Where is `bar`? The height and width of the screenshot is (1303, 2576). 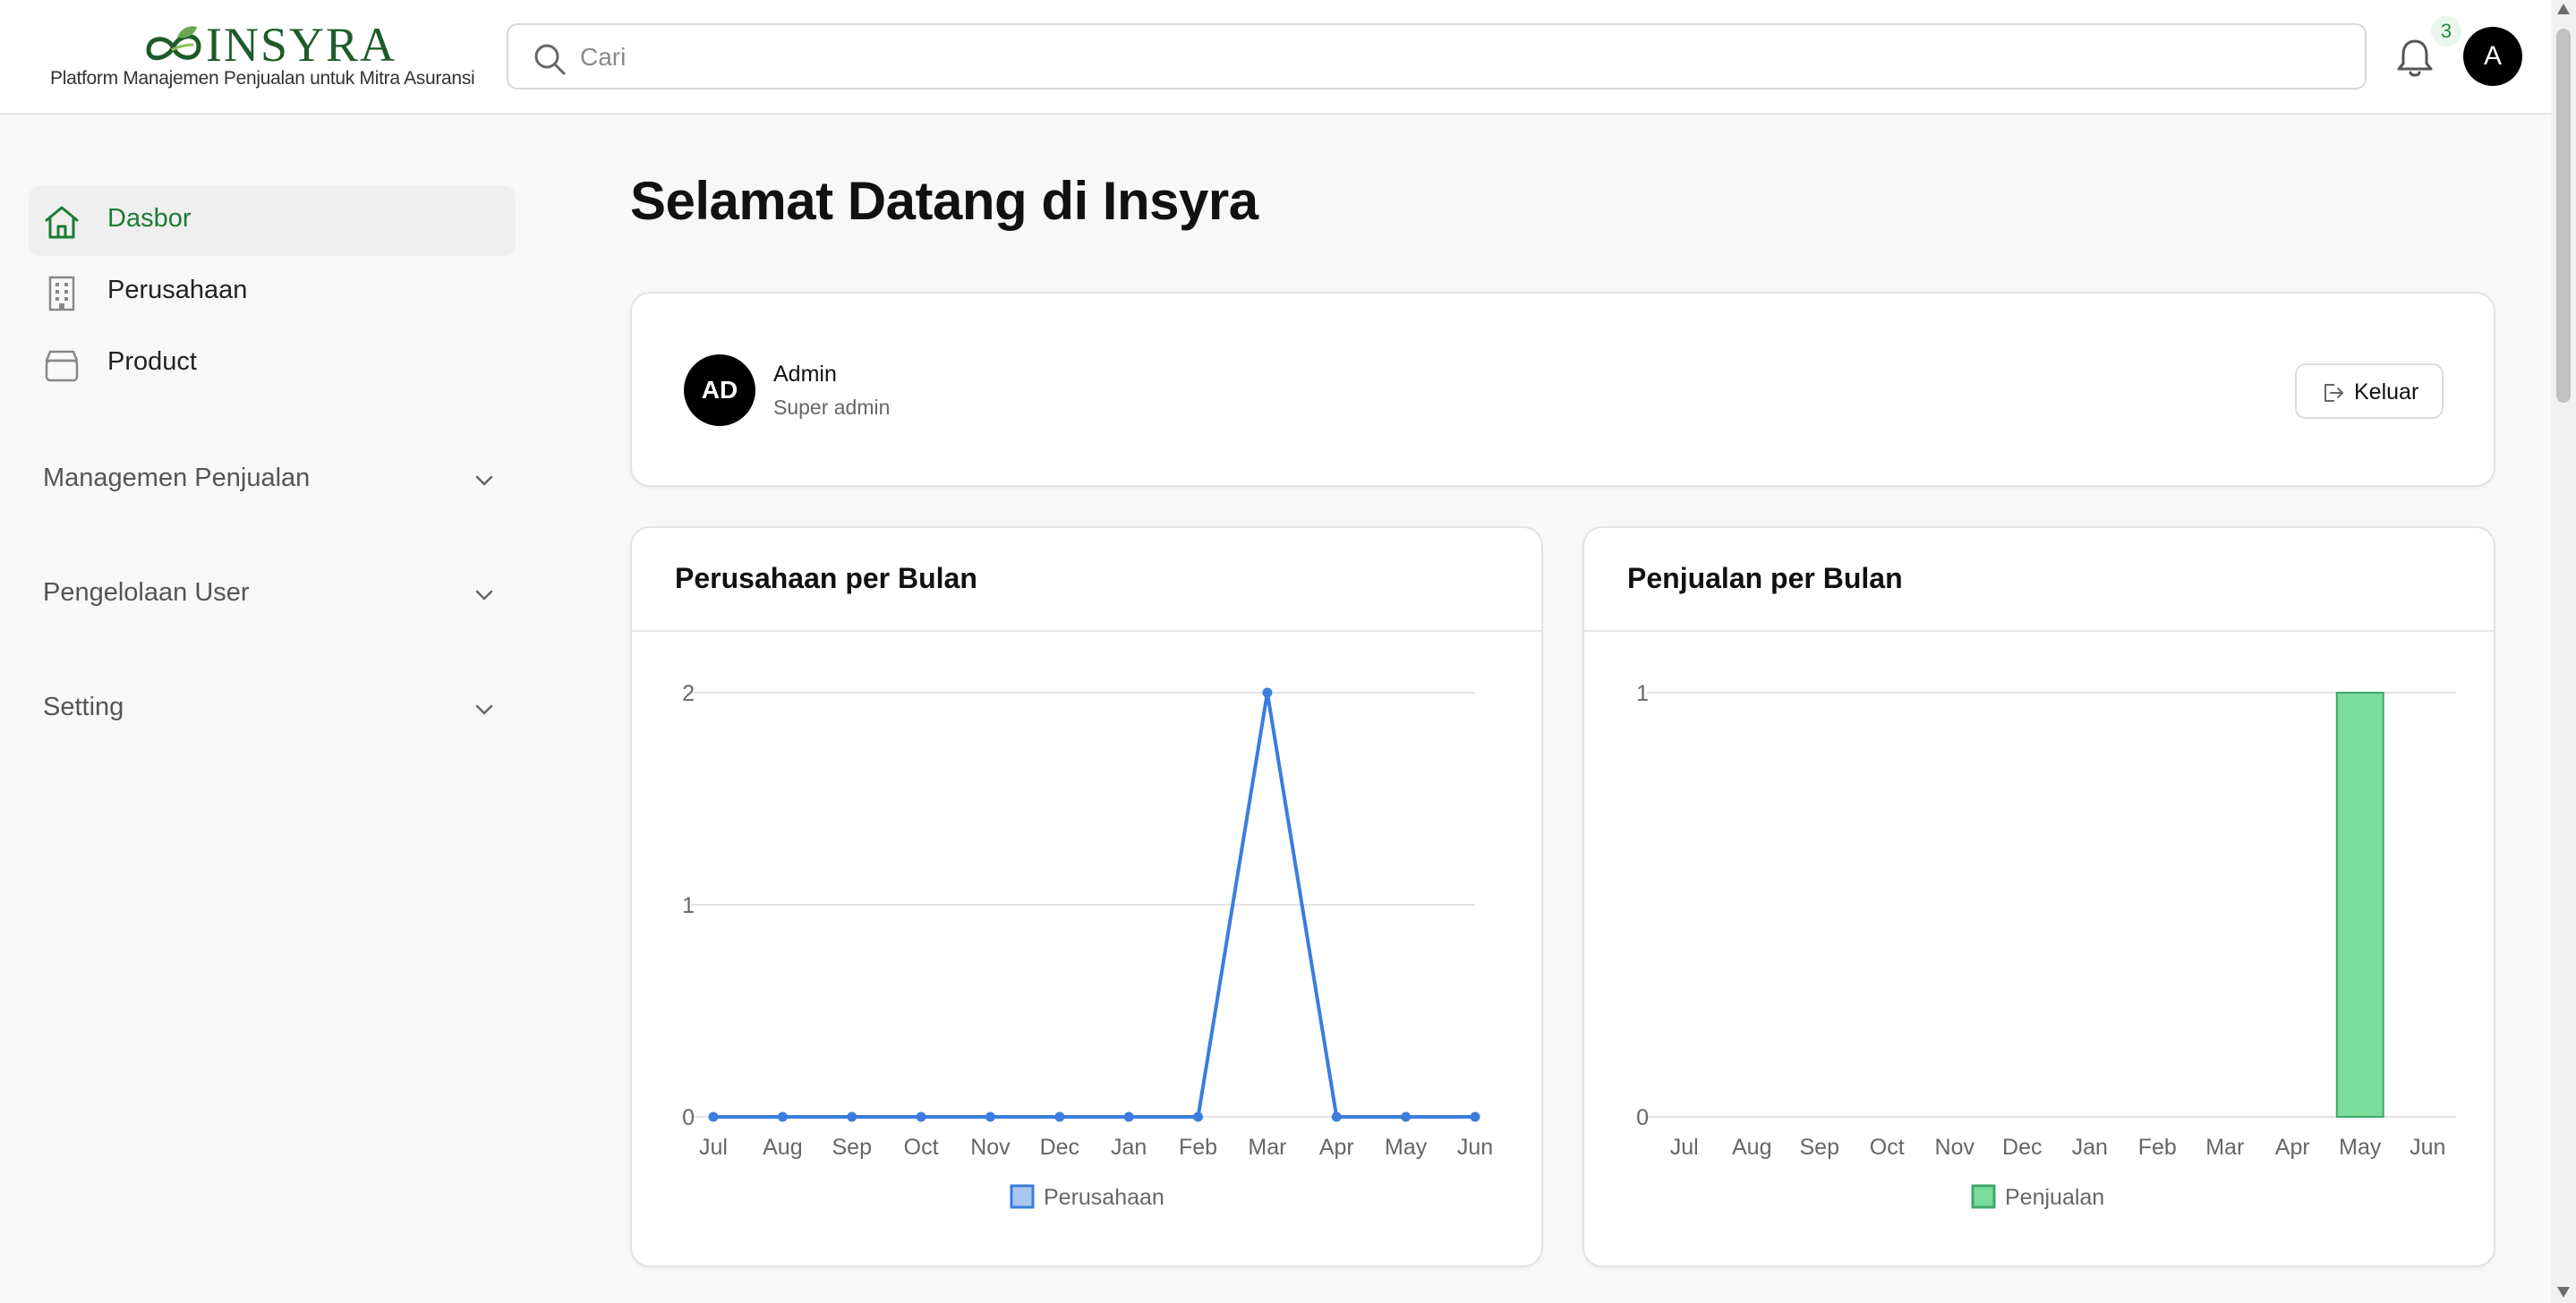 bar is located at coordinates (2359, 905).